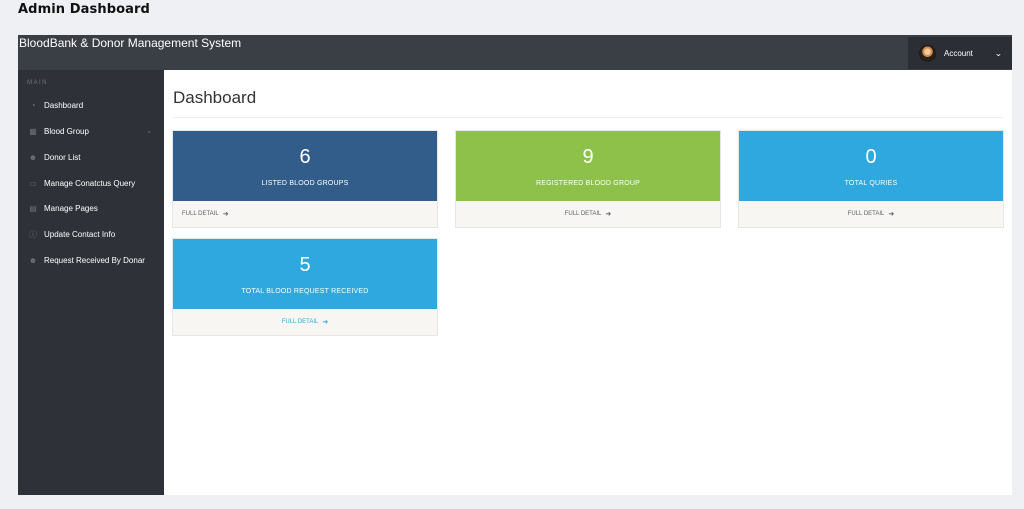 The image size is (1024, 509). What do you see at coordinates (33, 208) in the screenshot?
I see `file-icon: ▤` at bounding box center [33, 208].